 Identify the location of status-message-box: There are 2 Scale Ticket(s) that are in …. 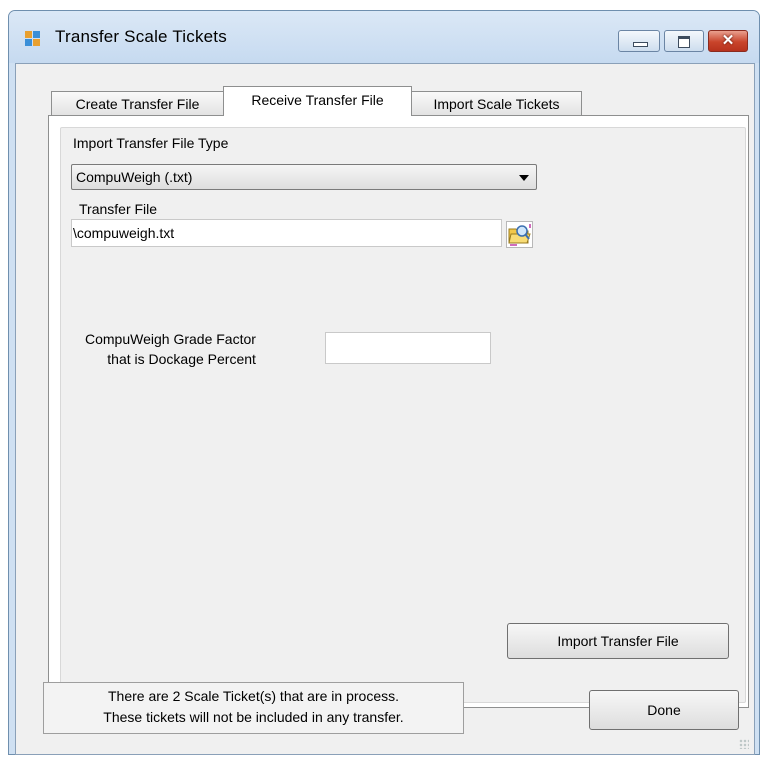
(253, 708).